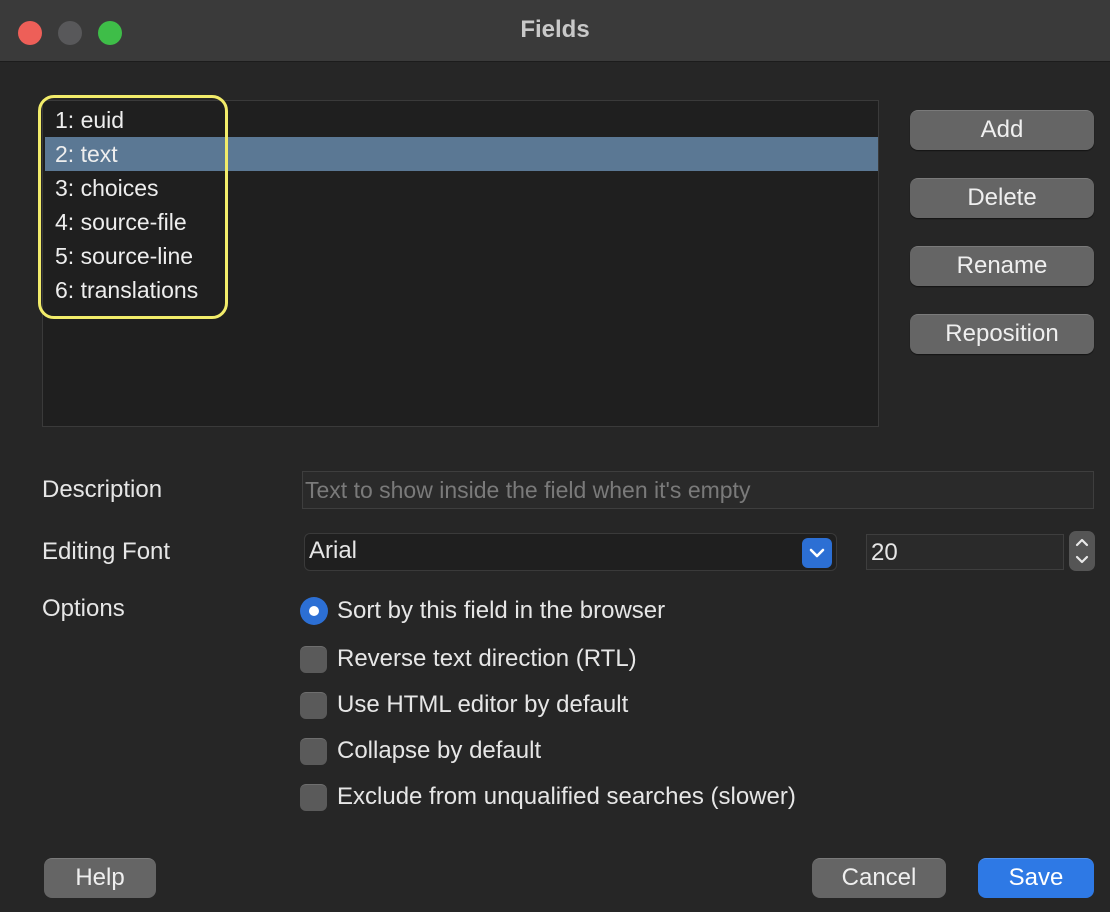 Image resolution: width=1110 pixels, height=912 pixels. I want to click on sort-radio, so click(314, 611).